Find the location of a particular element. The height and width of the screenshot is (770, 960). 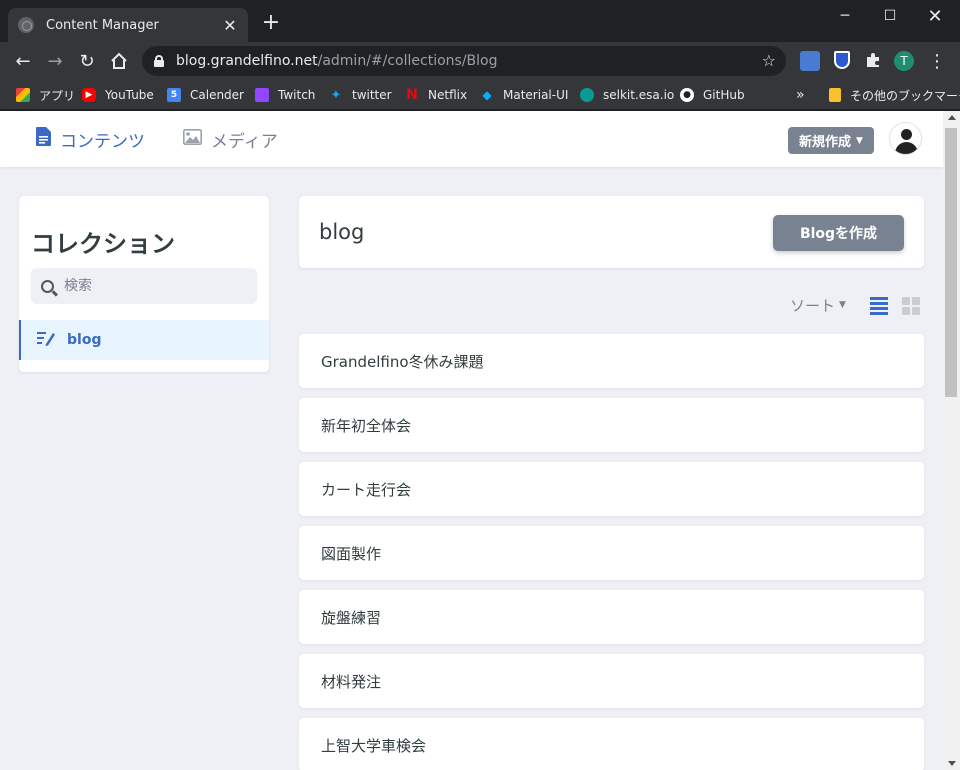

bookmark-label: Calender is located at coordinates (217, 95).